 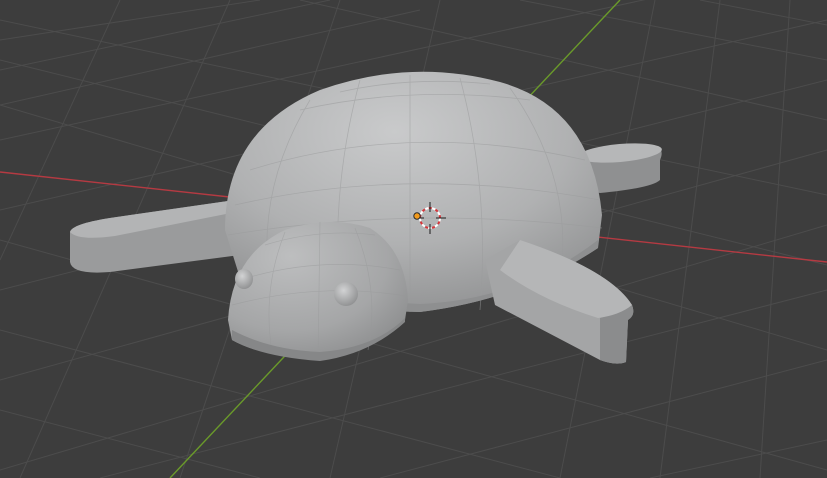 I want to click on front-right-flipper, so click(x=559, y=302).